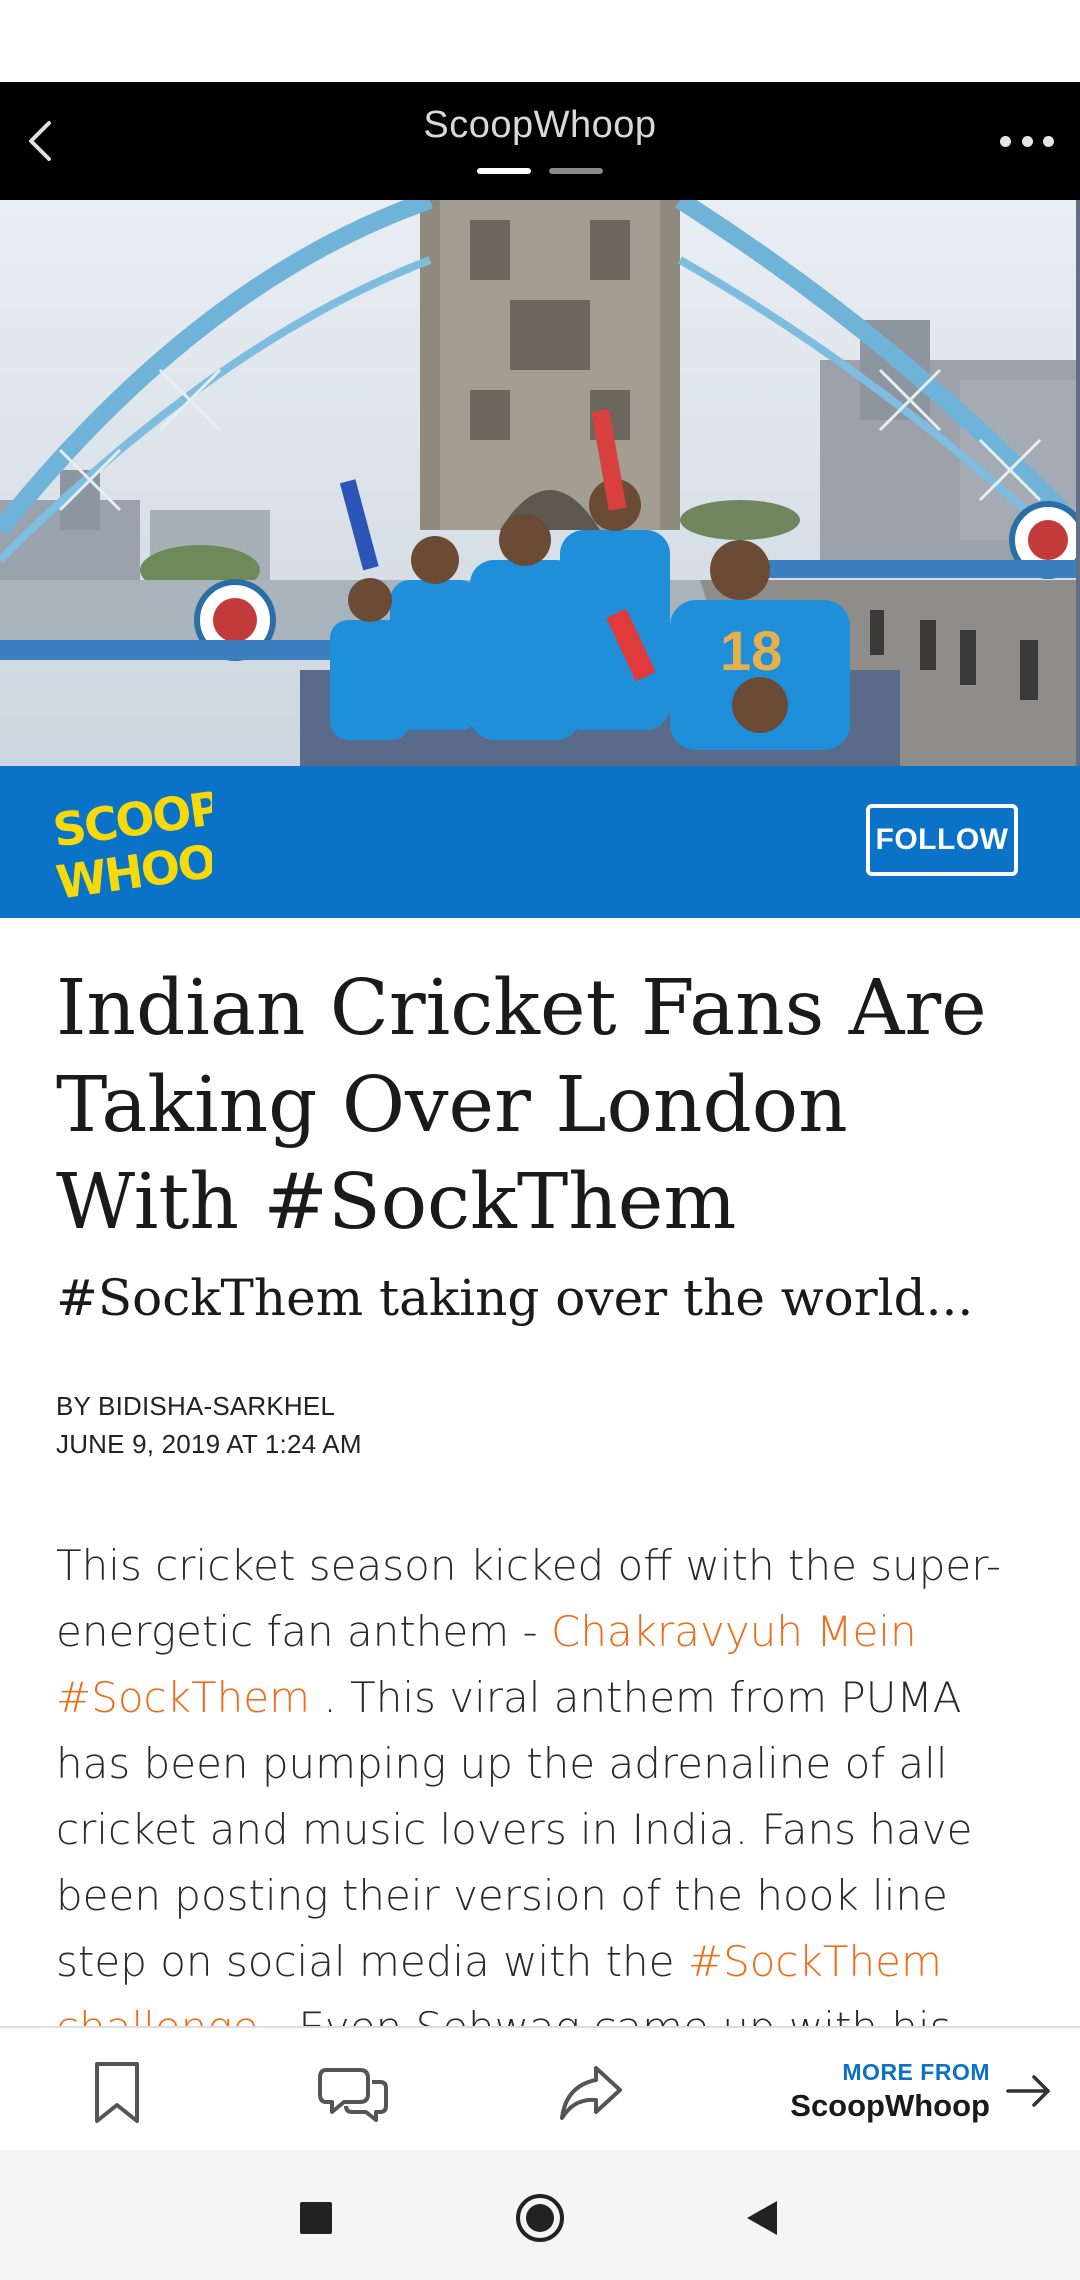  I want to click on header-title: ScoopWhoop, so click(540, 125).